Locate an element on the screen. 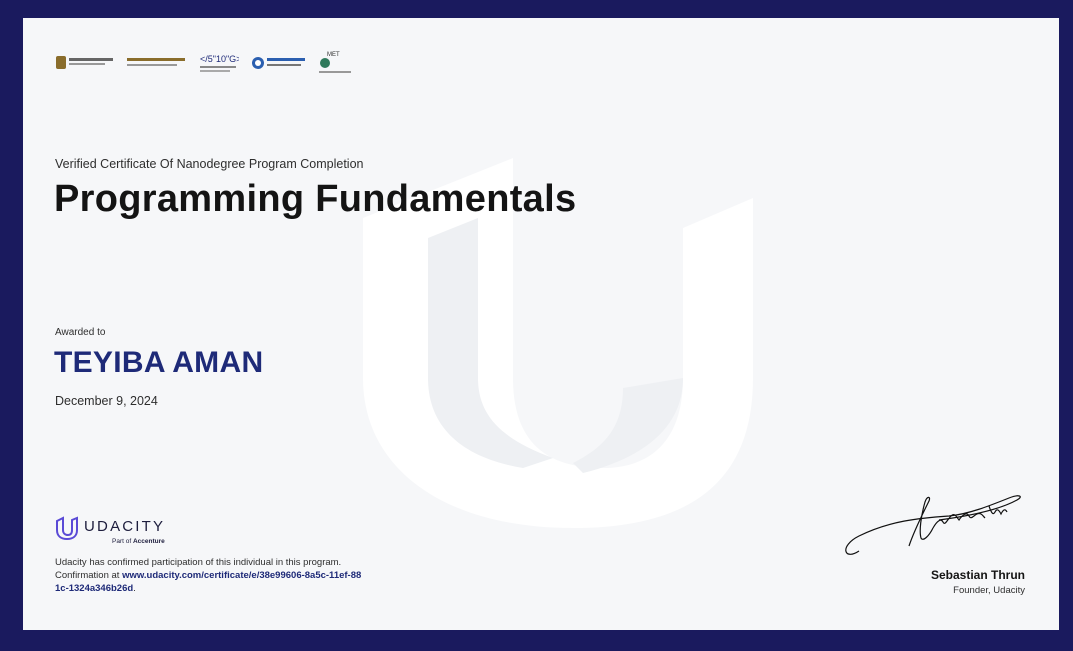  met-logo: MET is located at coordinates (335, 62).